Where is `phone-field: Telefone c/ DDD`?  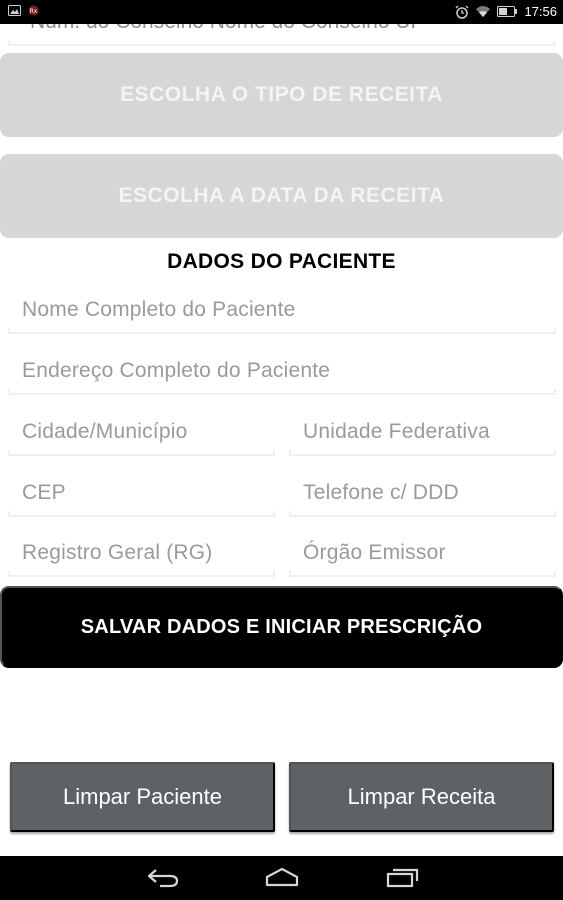
phone-field: Telefone c/ DDD is located at coordinates (422, 495).